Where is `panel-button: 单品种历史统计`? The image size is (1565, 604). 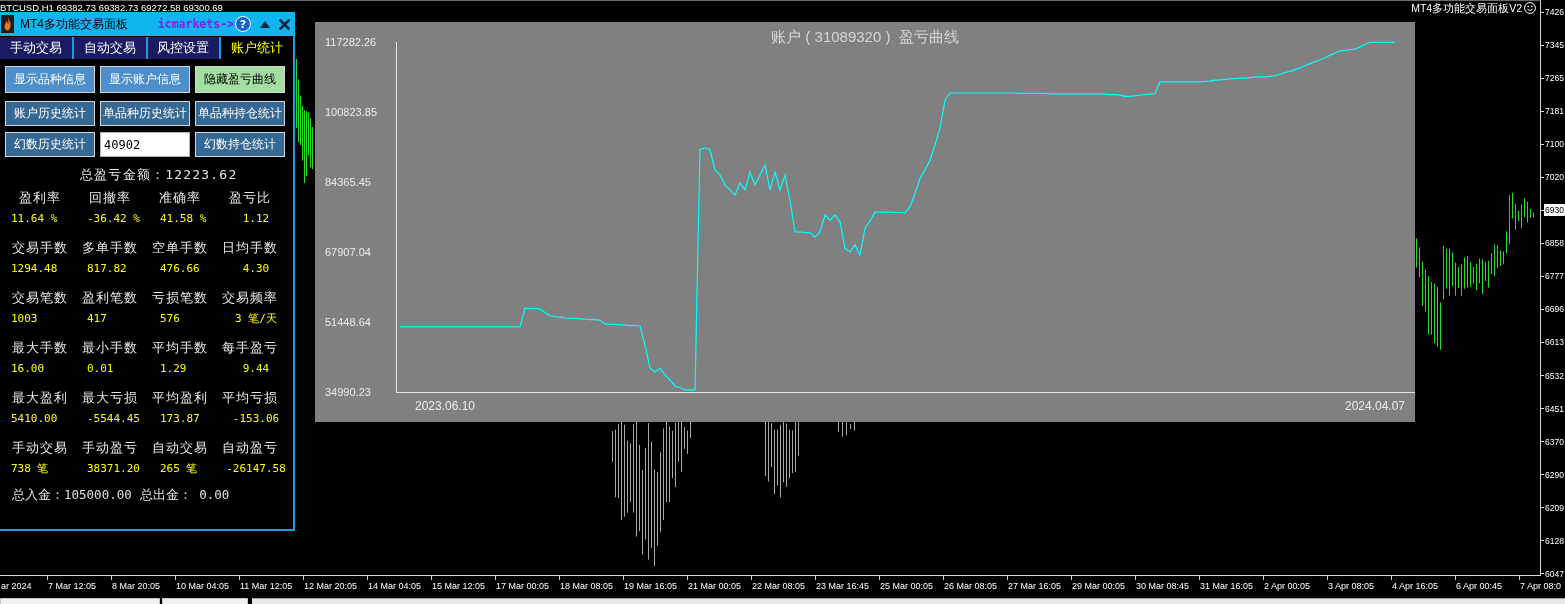 panel-button: 单品种历史统计 is located at coordinates (145, 113).